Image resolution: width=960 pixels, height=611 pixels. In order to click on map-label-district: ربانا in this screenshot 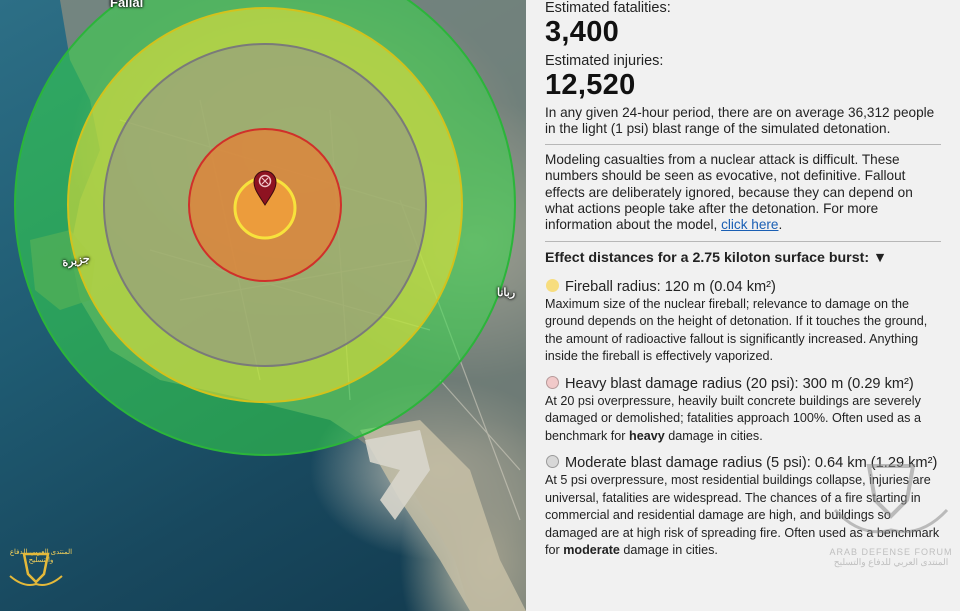, I will do `click(506, 293)`.